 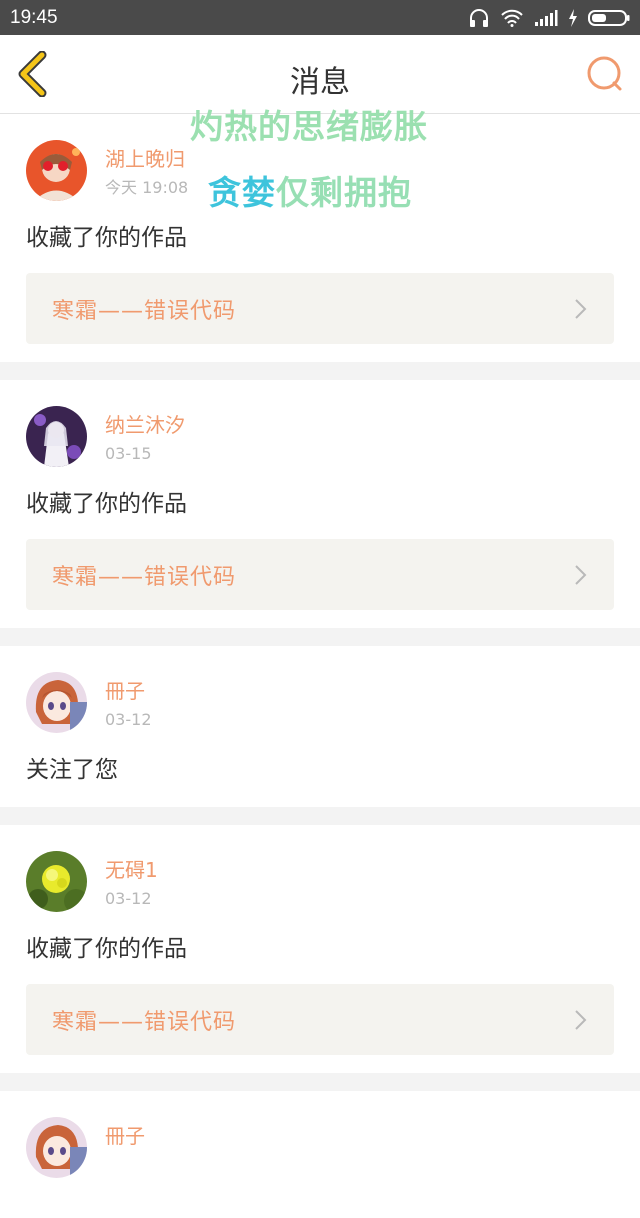 What do you see at coordinates (309, 126) in the screenshot?
I see `overlay-text-line1: 灼热的思绪膨胀` at bounding box center [309, 126].